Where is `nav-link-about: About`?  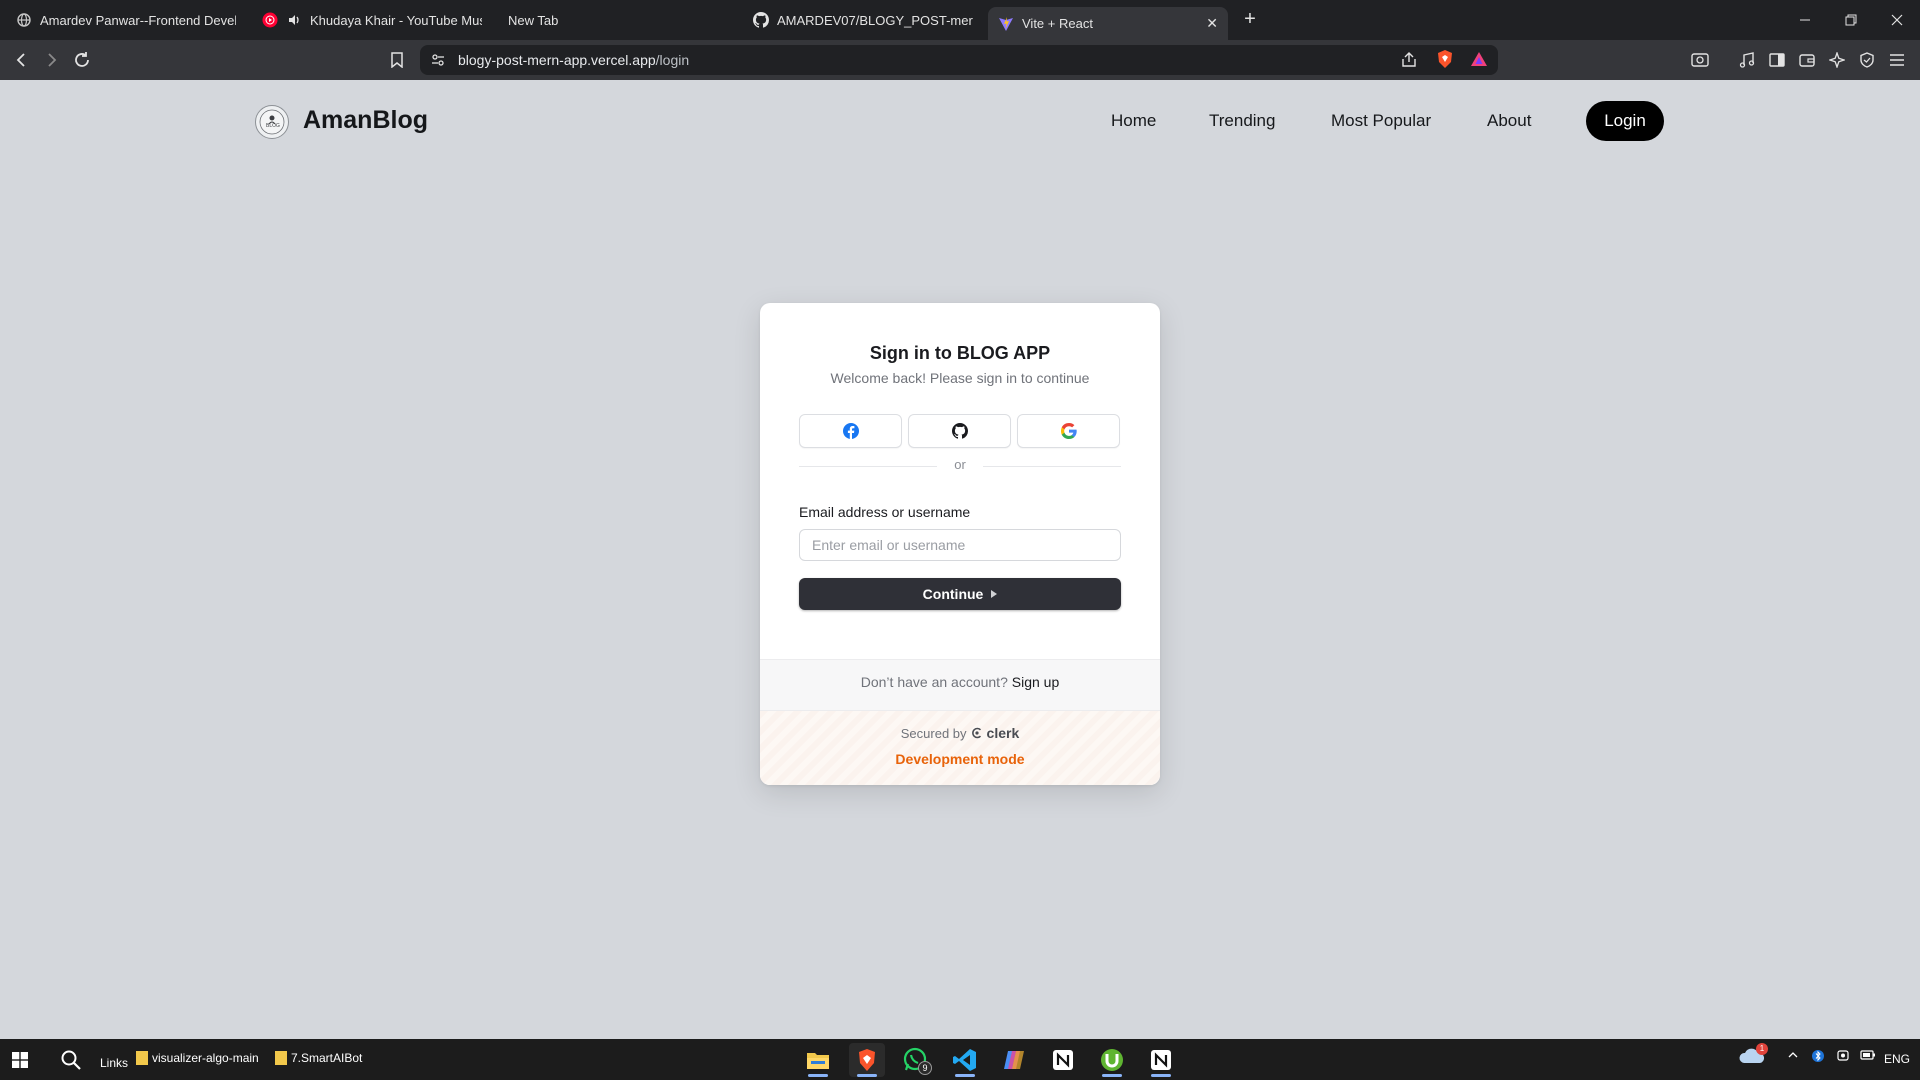
nav-link-about: About is located at coordinates (1509, 121).